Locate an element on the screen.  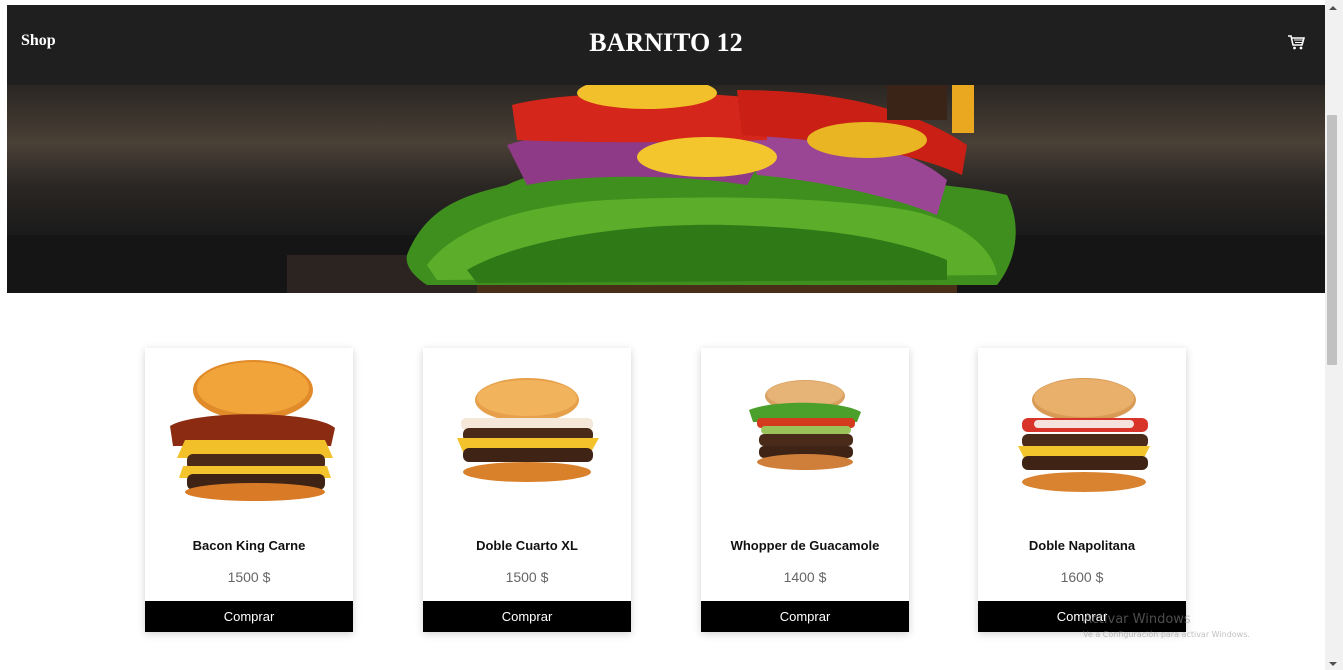
product-name: Doble Napolitana is located at coordinates (1082, 545).